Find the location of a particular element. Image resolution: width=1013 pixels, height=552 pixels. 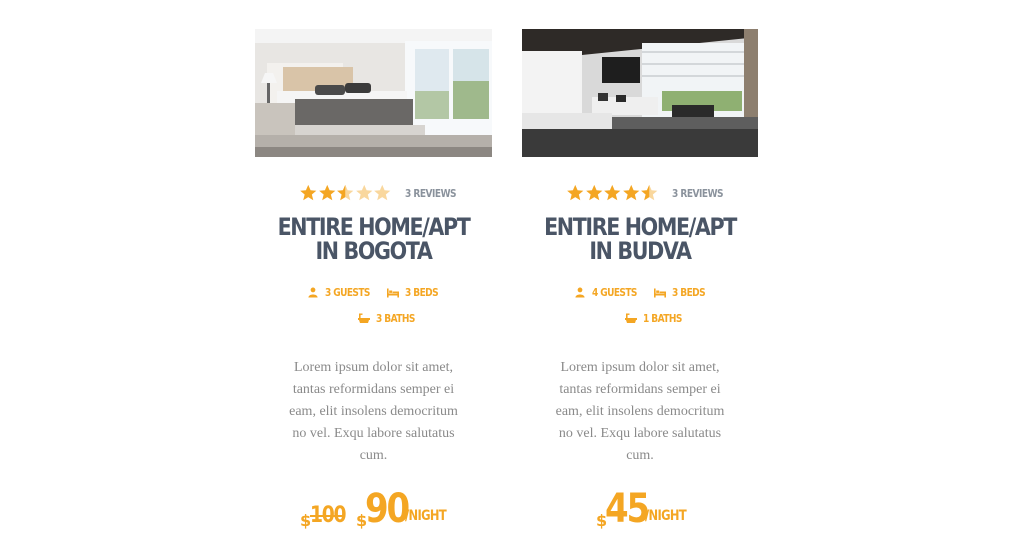

listing-photo-living-room is located at coordinates (640, 93).